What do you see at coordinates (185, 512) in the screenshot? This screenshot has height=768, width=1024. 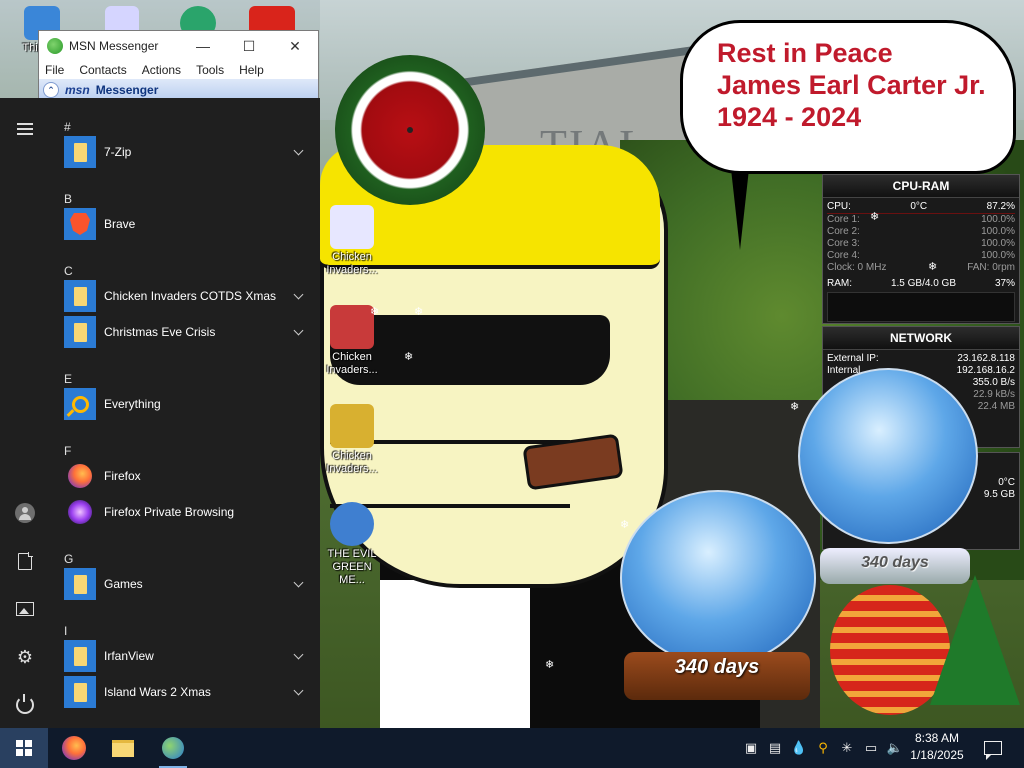 I see `app-item-firefox-private: Firefox Private Browsing` at bounding box center [185, 512].